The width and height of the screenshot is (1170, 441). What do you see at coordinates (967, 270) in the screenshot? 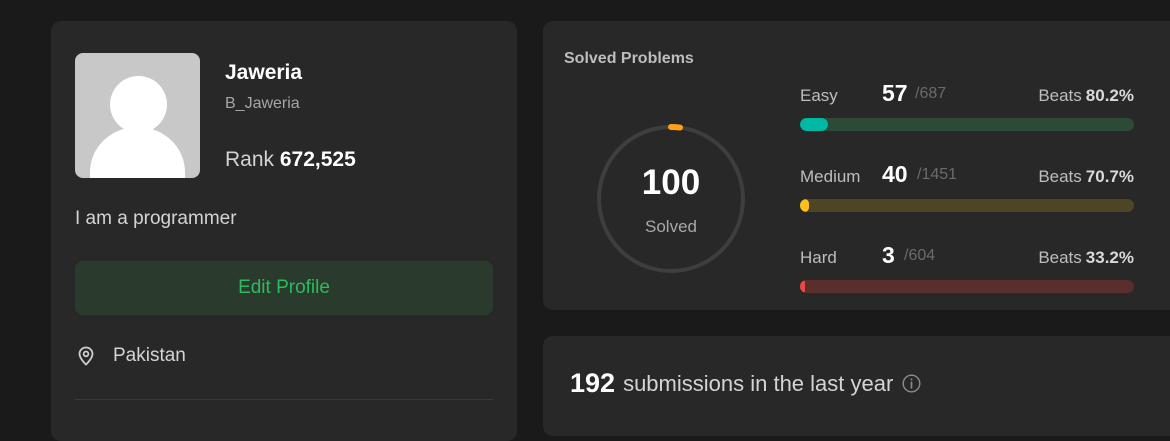
I see `difficulty-hard: Hard 3 /604 Beats 33.2%` at bounding box center [967, 270].